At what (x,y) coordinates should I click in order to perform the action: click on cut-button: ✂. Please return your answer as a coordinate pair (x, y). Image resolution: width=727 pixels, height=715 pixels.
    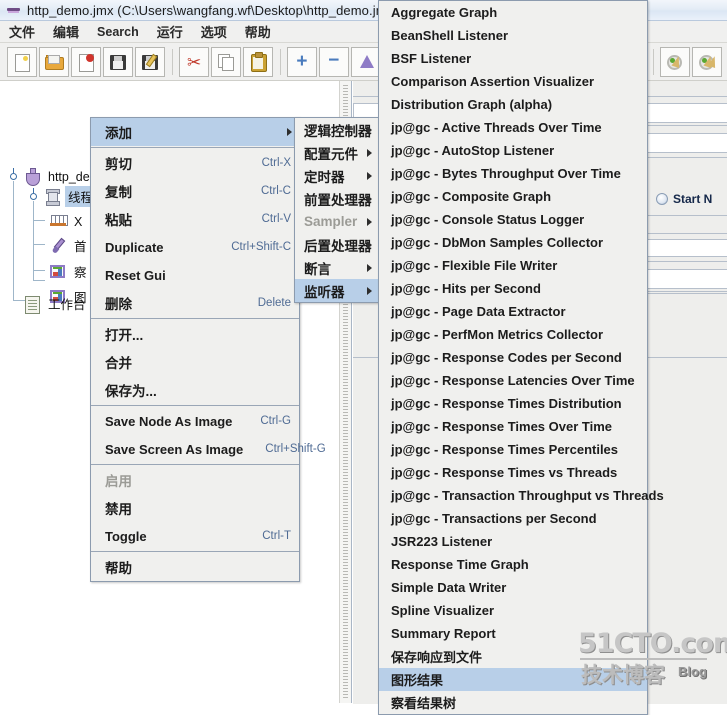
    Looking at the image, I should click on (194, 61).